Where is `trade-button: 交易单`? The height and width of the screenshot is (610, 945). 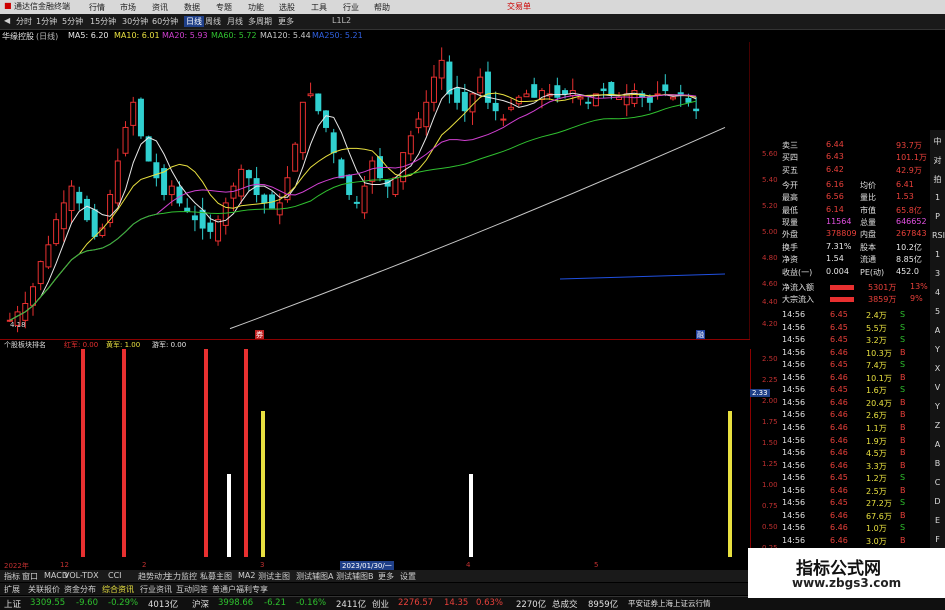
trade-button: 交易单 is located at coordinates (519, 6).